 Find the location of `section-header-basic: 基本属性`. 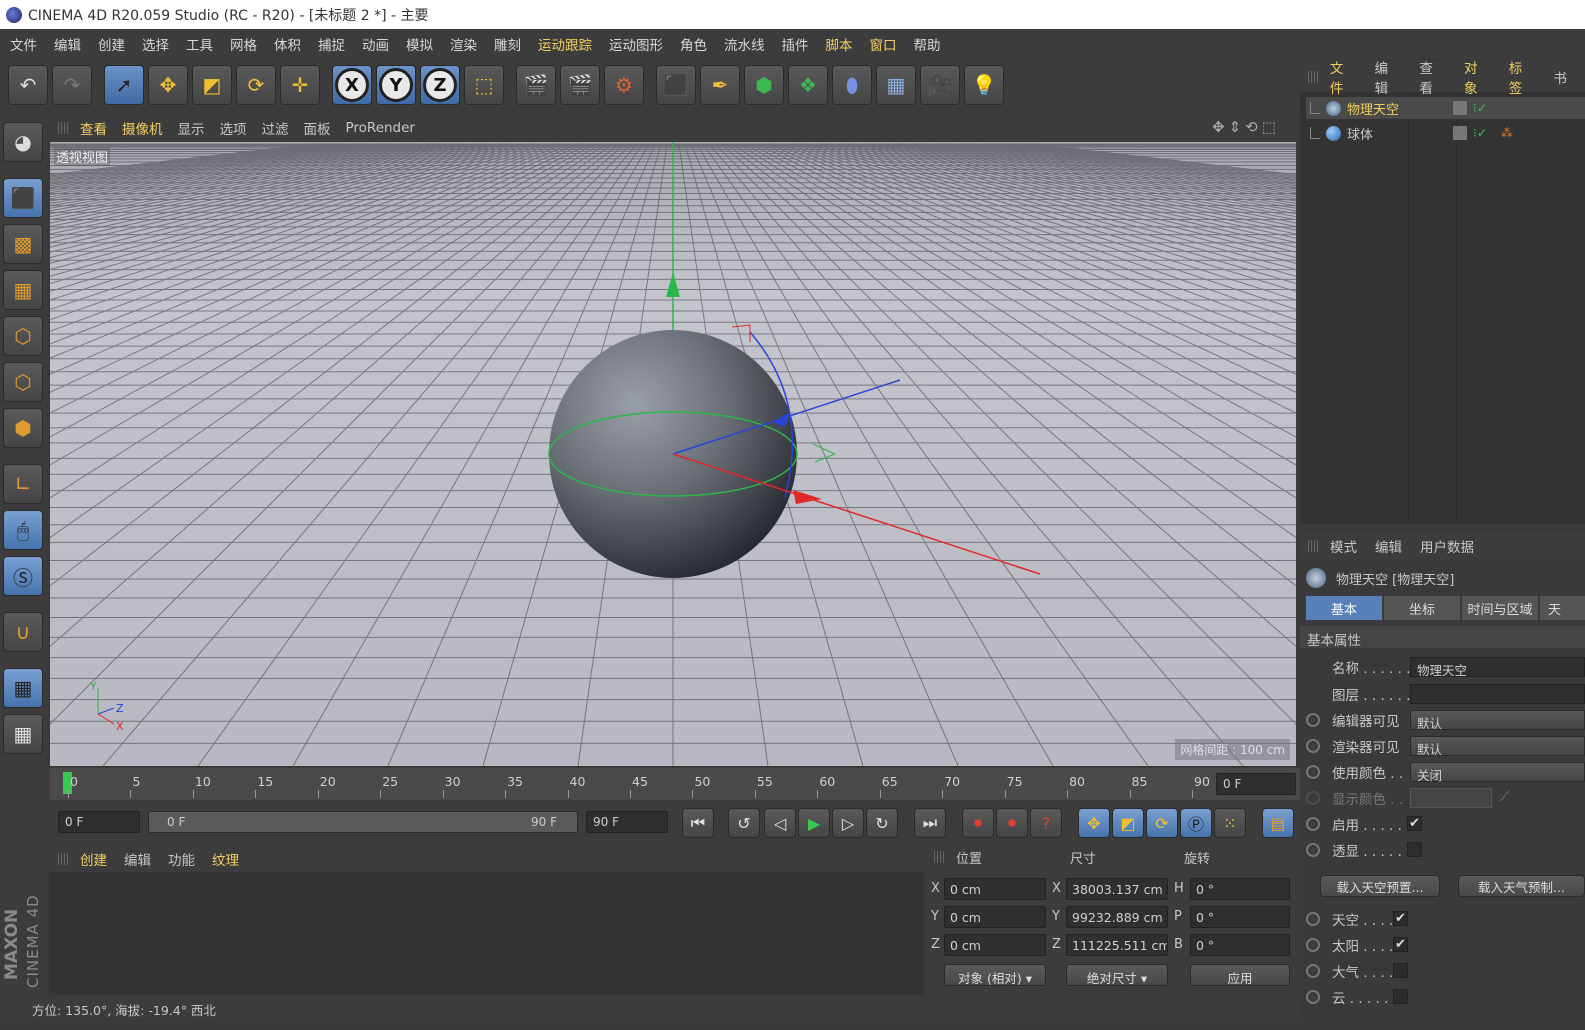

section-header-basic: 基本属性 is located at coordinates (1442, 637).